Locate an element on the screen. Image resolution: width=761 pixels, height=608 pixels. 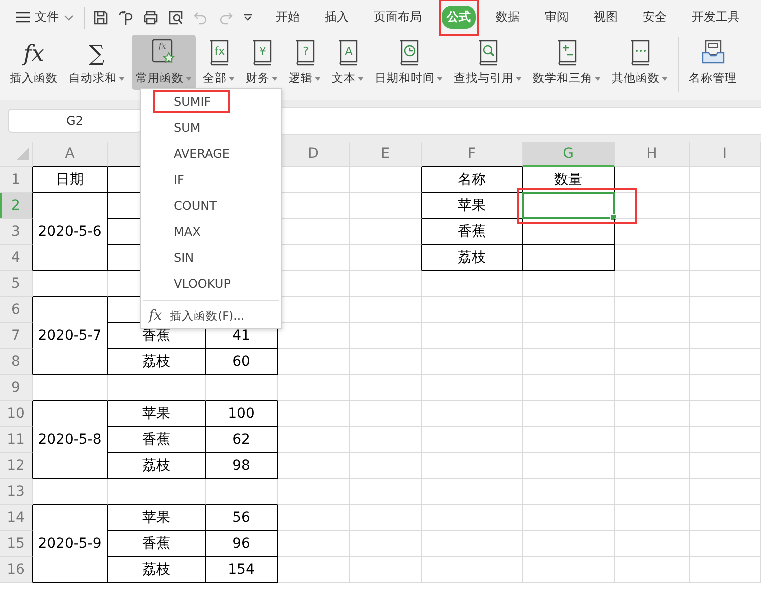
chevron-down-icon is located at coordinates (69, 17).